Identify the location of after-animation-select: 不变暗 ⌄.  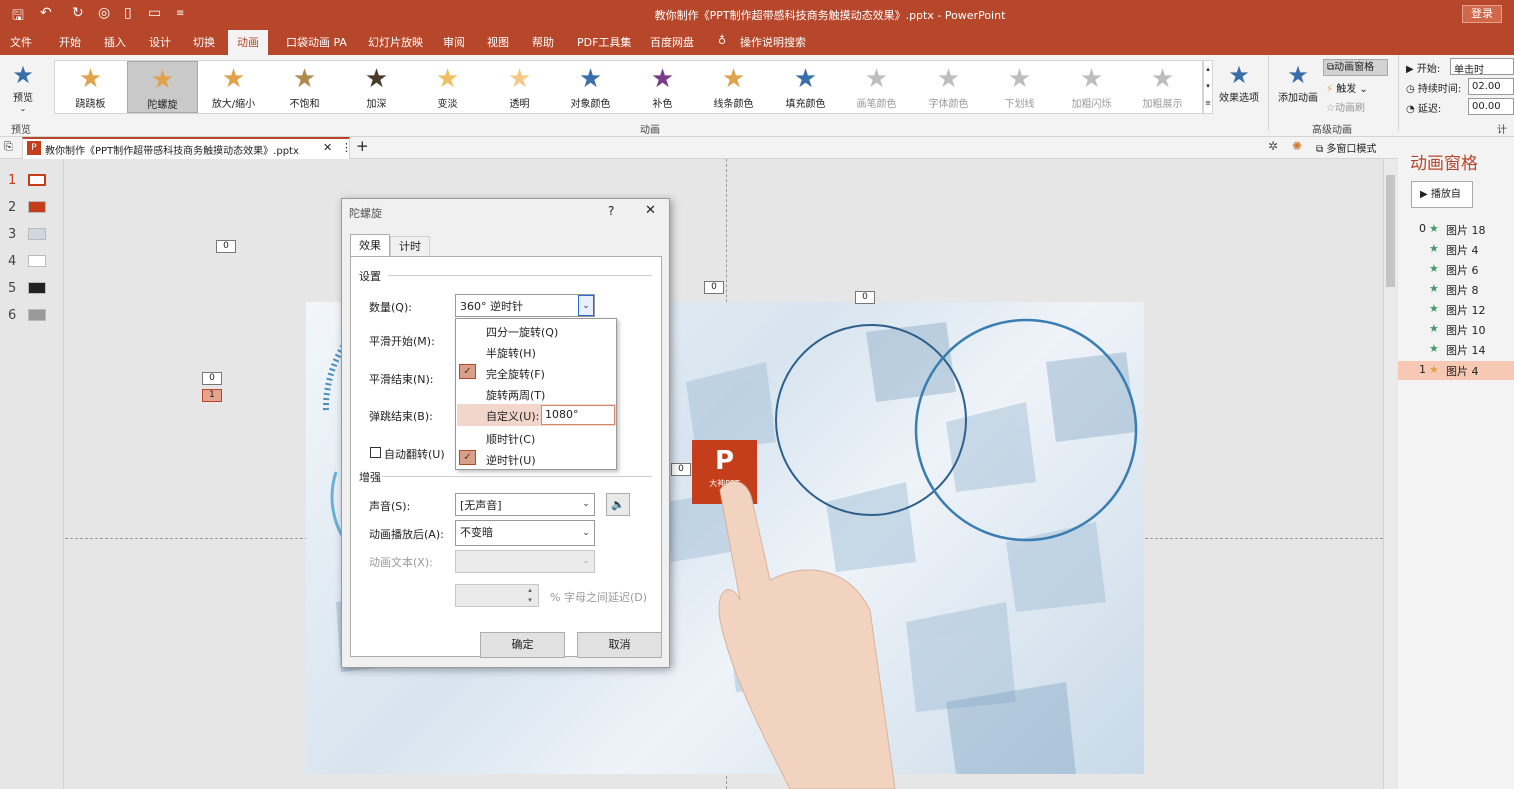
(525, 533).